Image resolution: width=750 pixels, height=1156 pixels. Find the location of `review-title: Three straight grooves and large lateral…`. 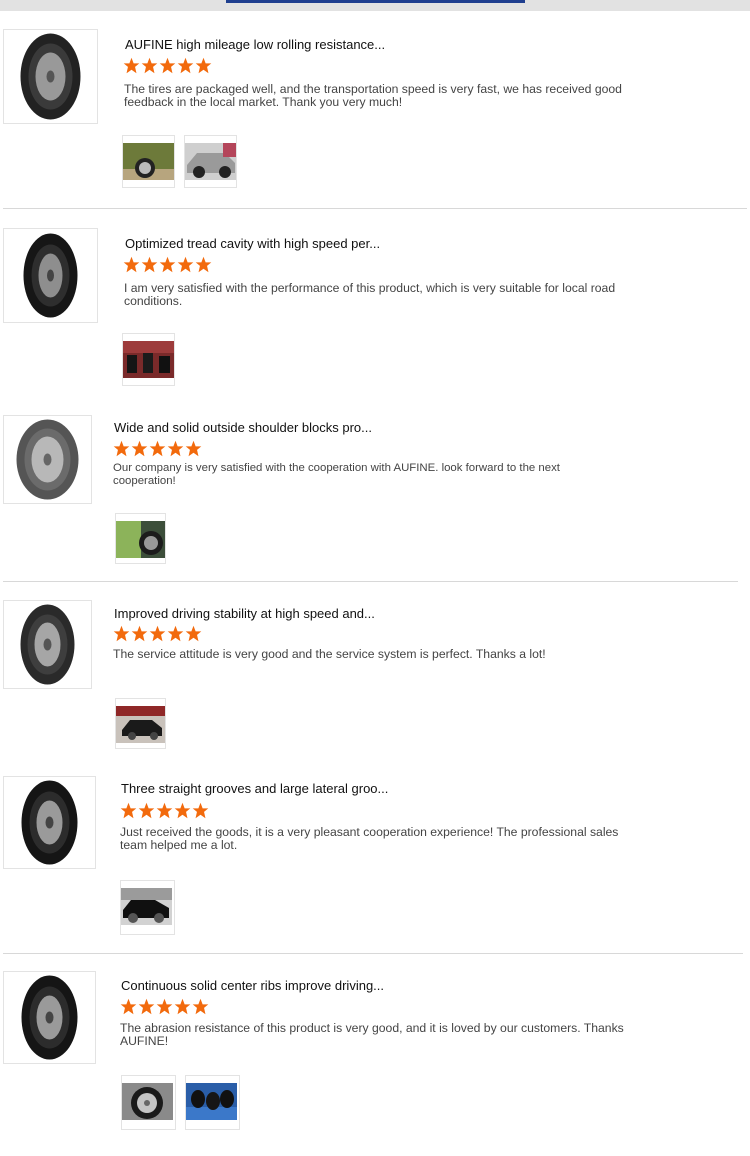

review-title: Three straight grooves and large lateral… is located at coordinates (254, 788).